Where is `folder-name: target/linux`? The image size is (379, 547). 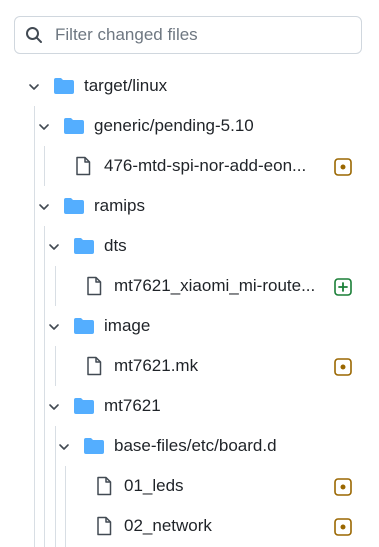 folder-name: target/linux is located at coordinates (126, 85).